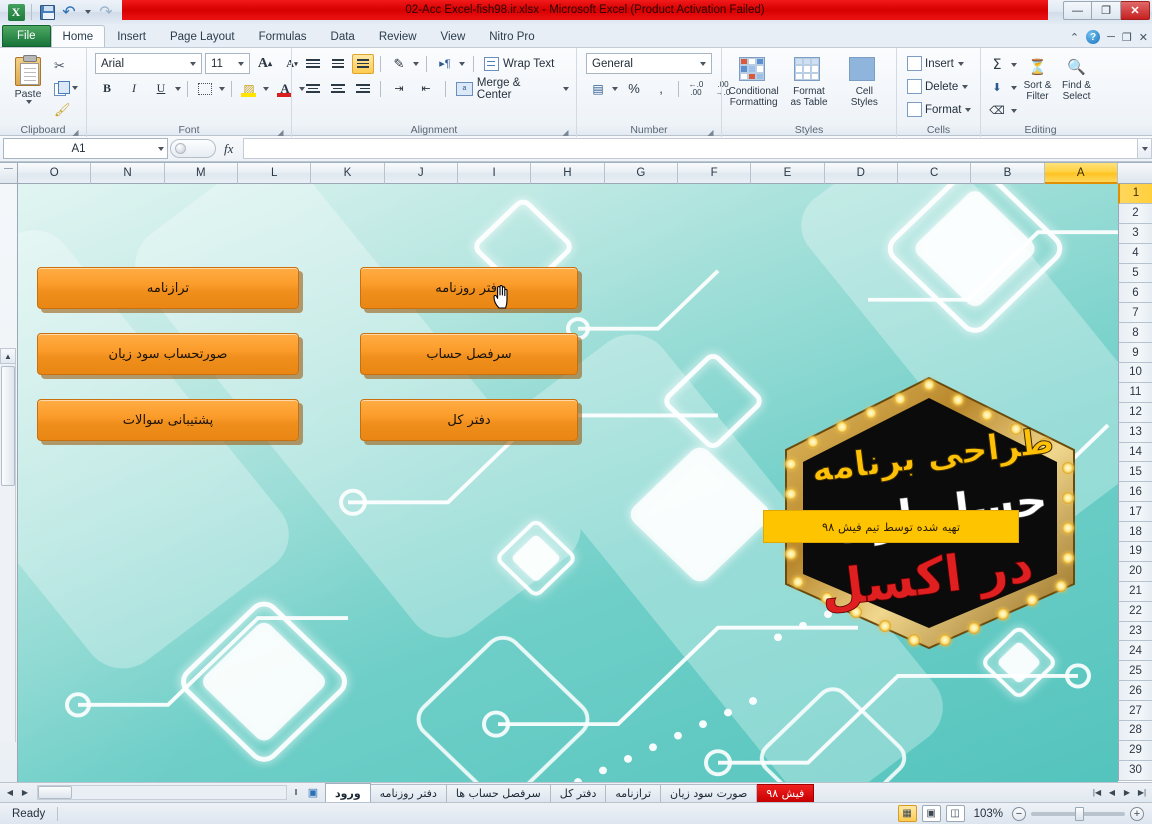 The height and width of the screenshot is (824, 1152). Describe the element at coordinates (128, 173) in the screenshot. I see `column-header-n: N` at that location.